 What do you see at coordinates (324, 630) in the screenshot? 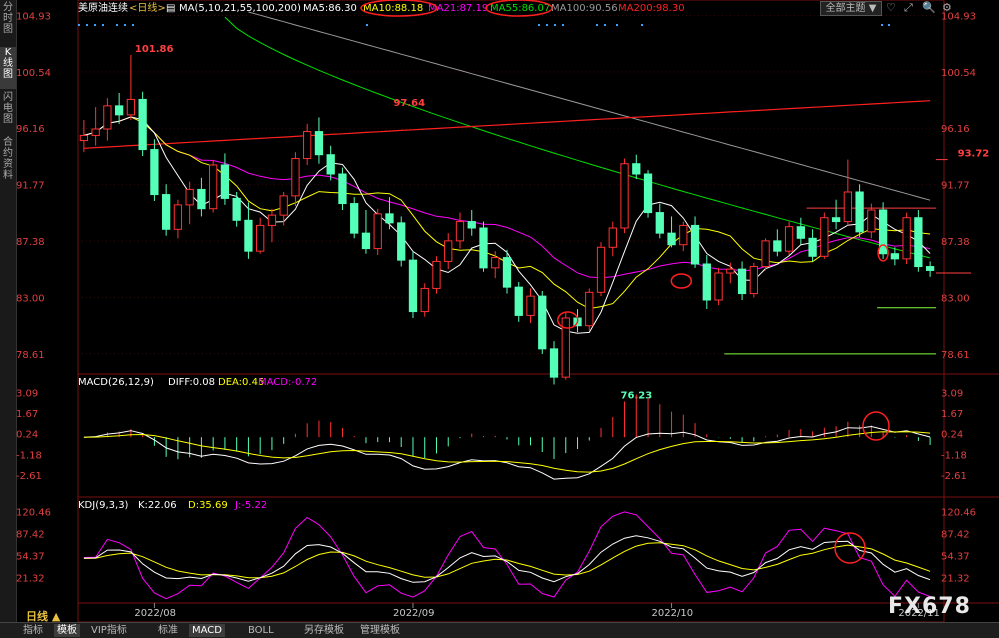
I see `footer-tab-6: 另存模板` at bounding box center [324, 630].